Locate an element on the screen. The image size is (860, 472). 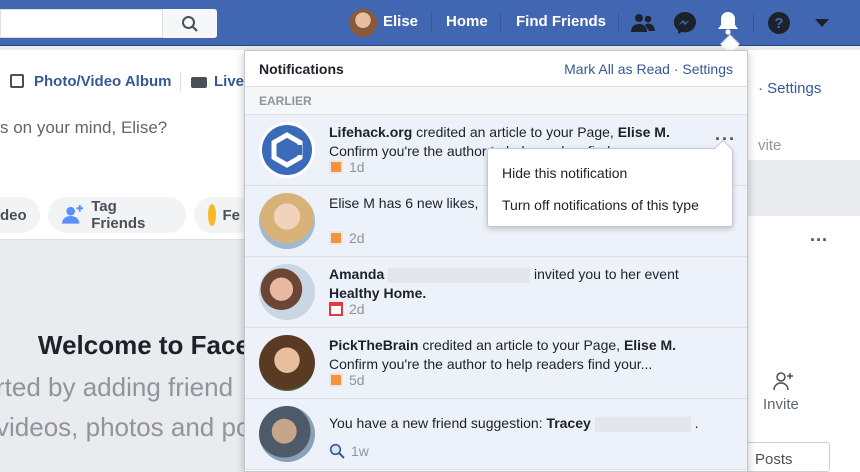
notification-meta: 1w is located at coordinates (349, 451).